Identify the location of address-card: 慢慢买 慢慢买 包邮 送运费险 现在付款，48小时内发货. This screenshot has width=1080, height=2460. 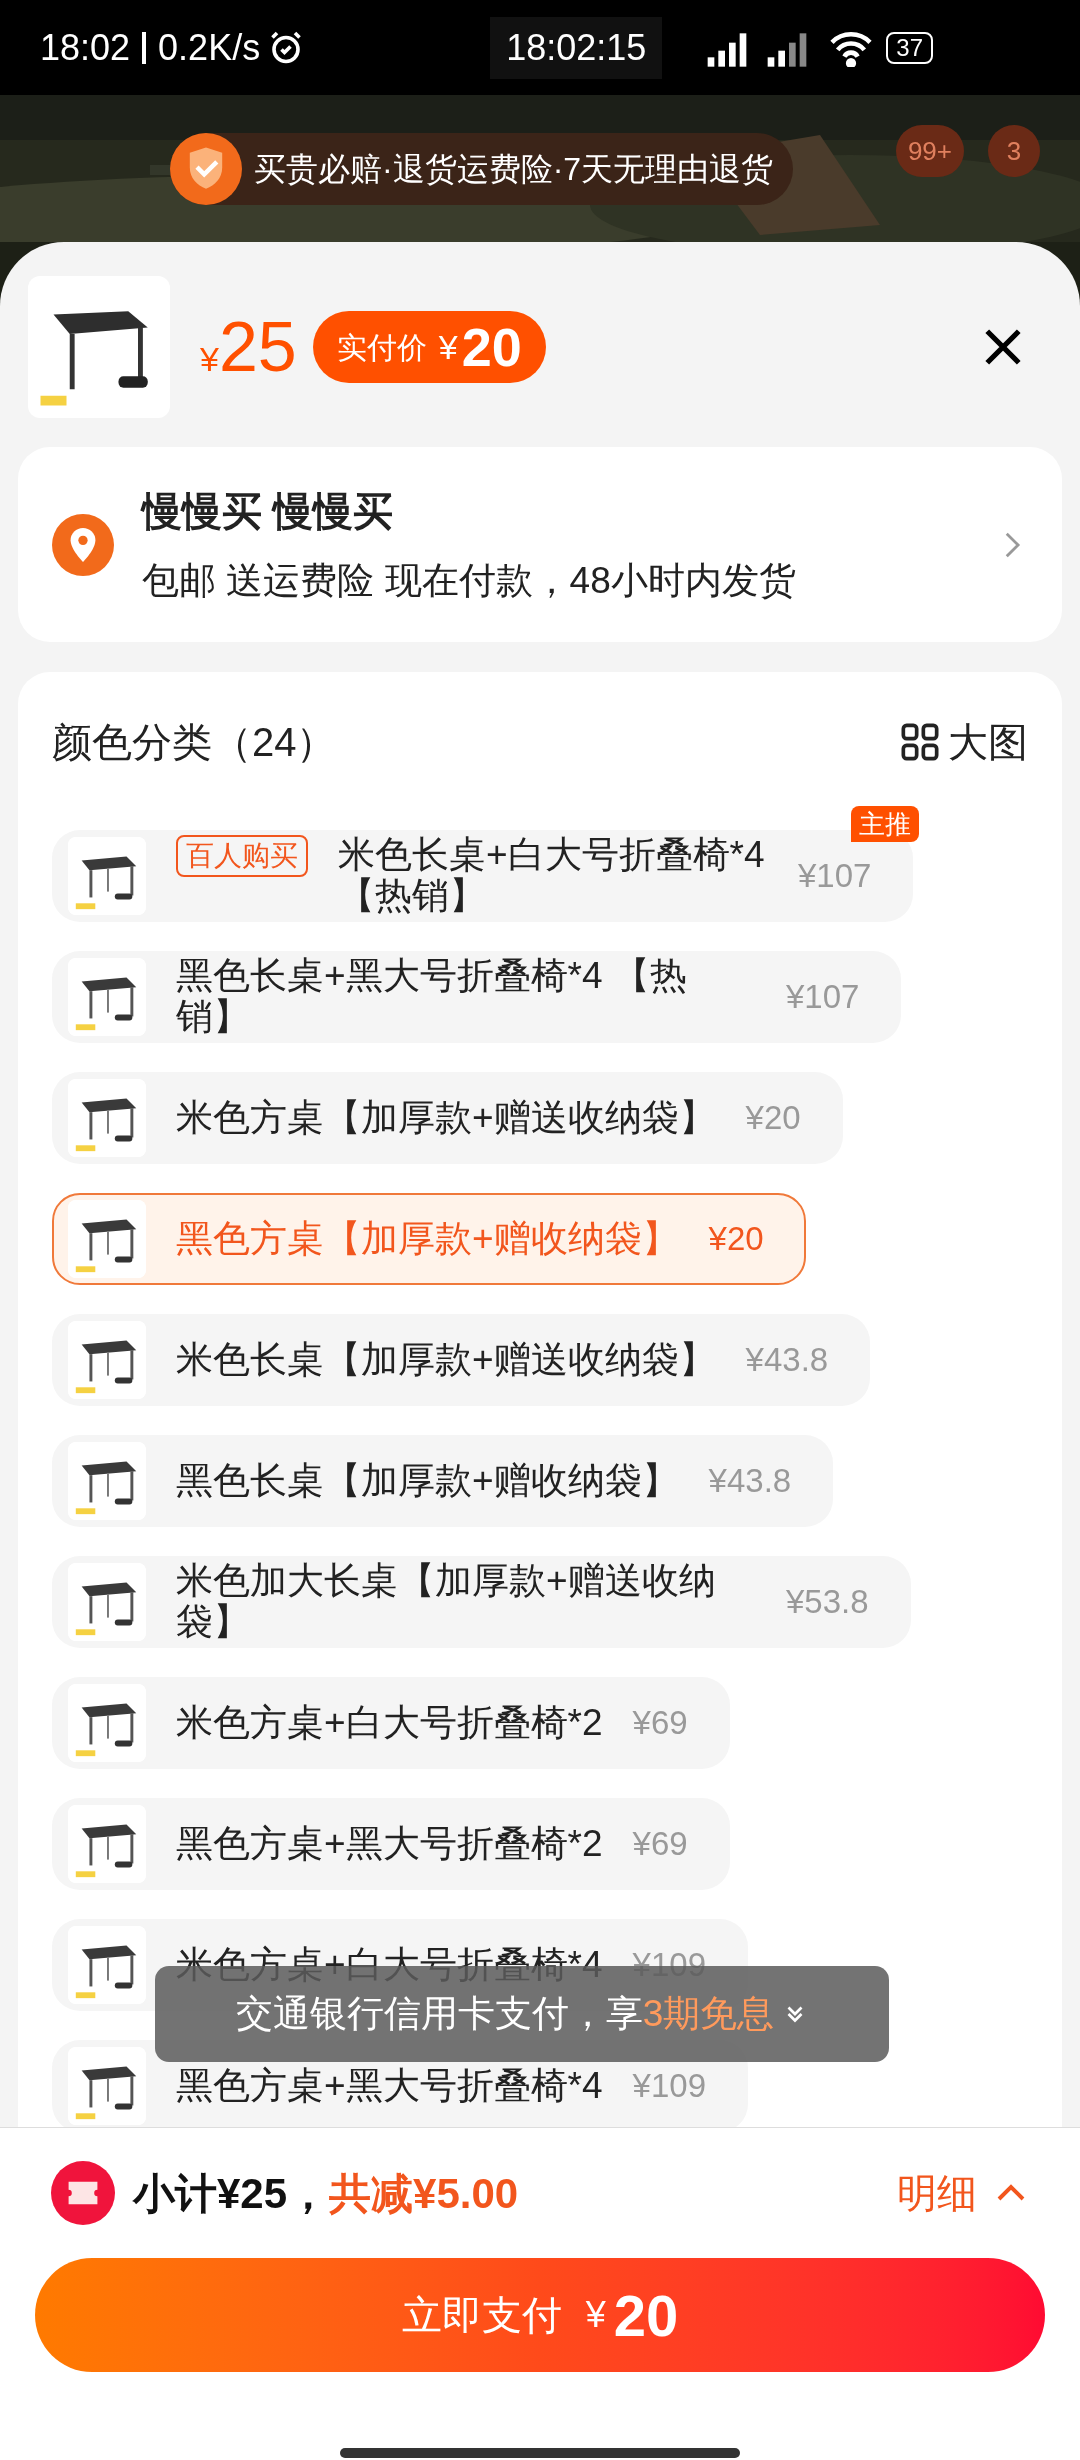
(540, 544).